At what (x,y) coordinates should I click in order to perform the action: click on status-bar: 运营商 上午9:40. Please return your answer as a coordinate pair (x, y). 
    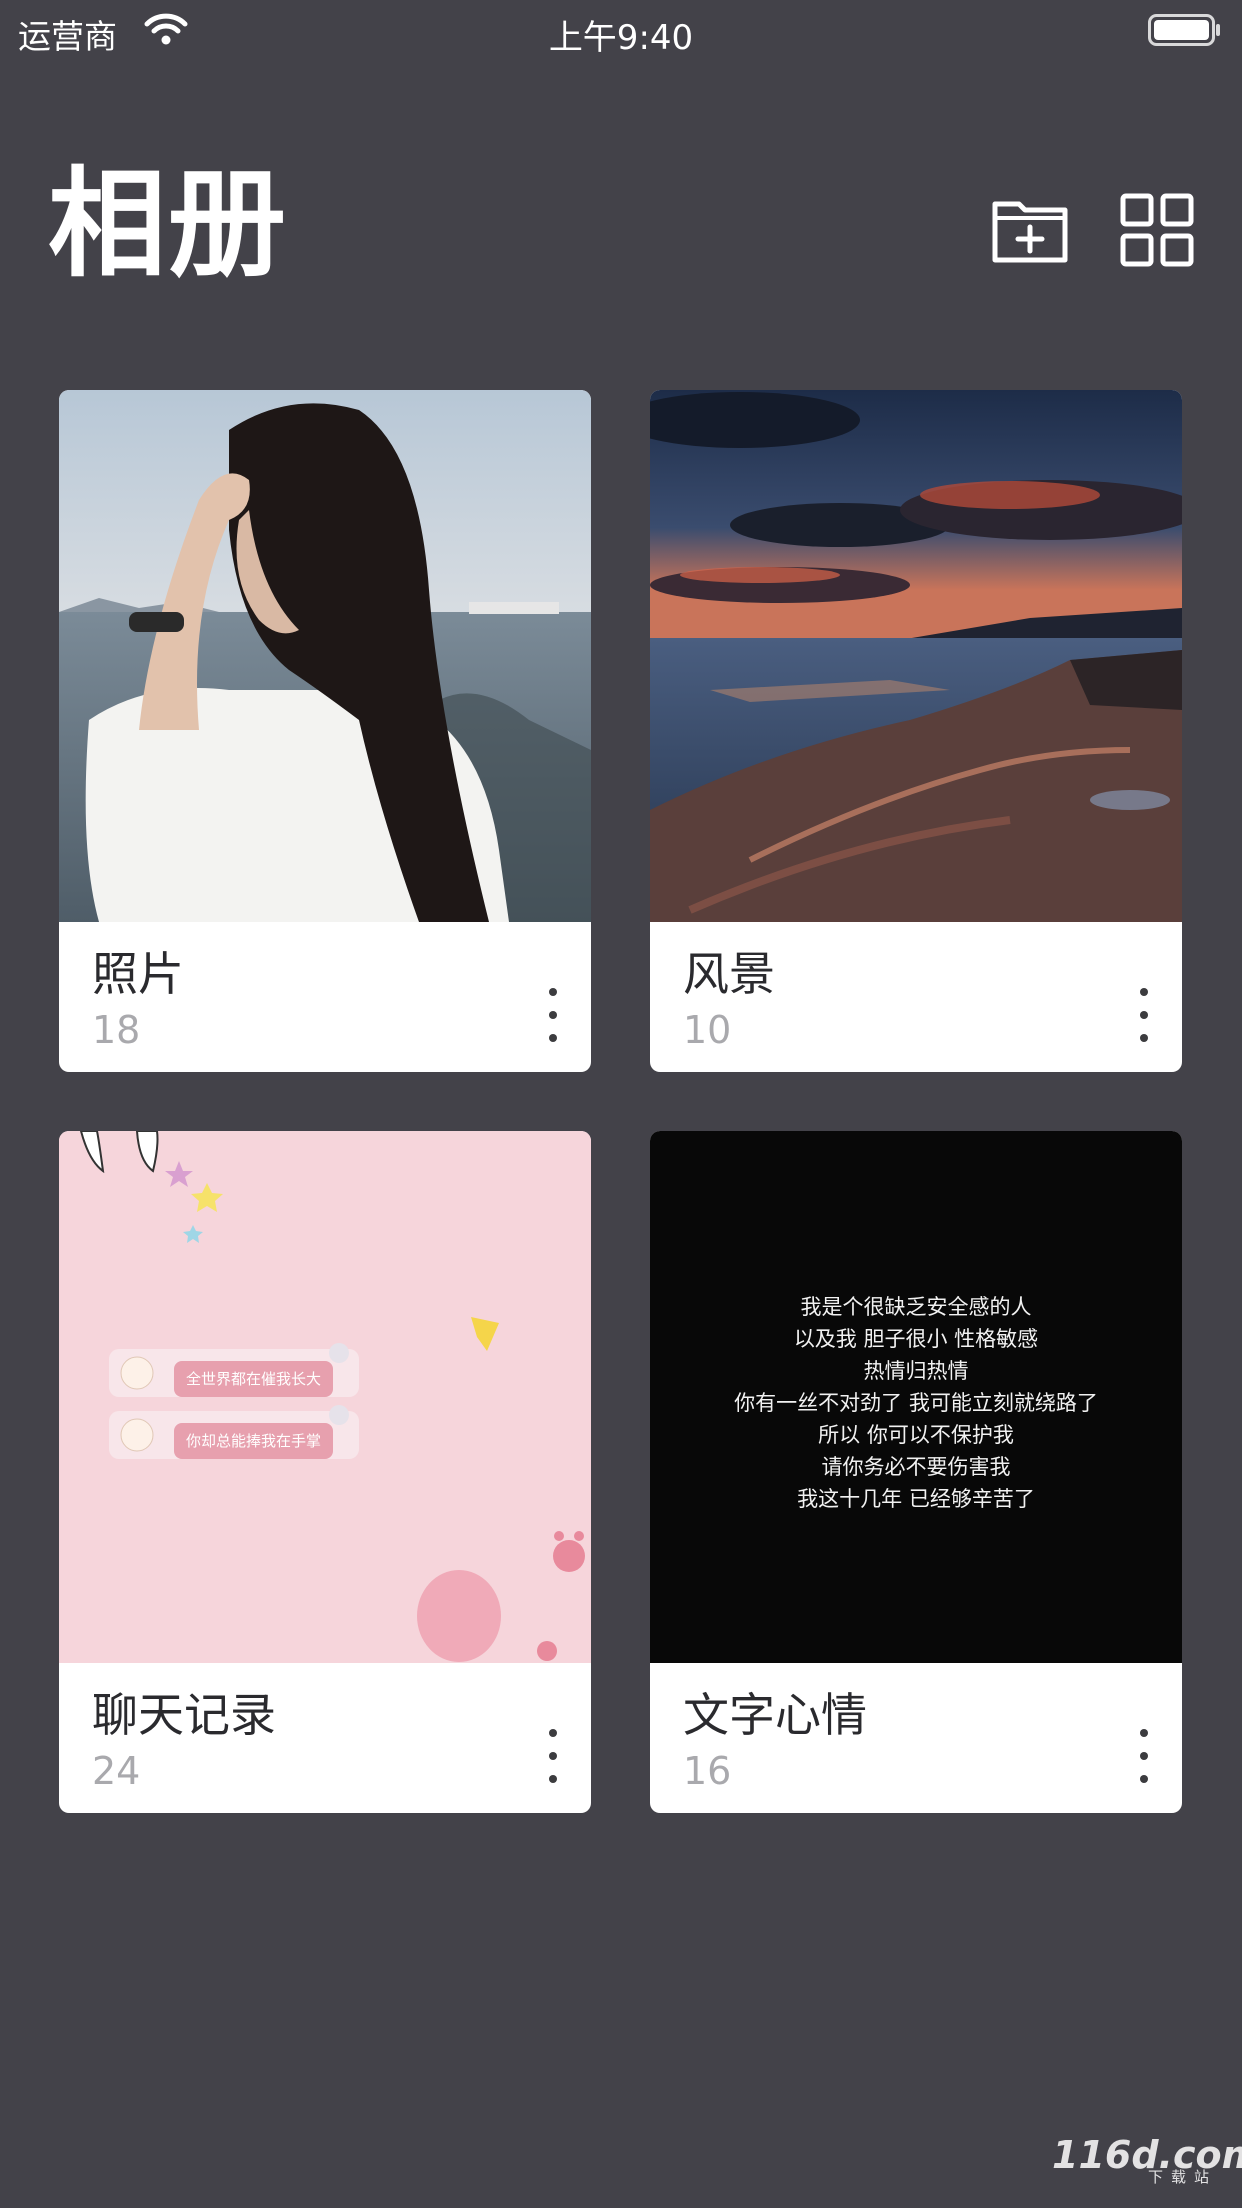
    Looking at the image, I should click on (621, 30).